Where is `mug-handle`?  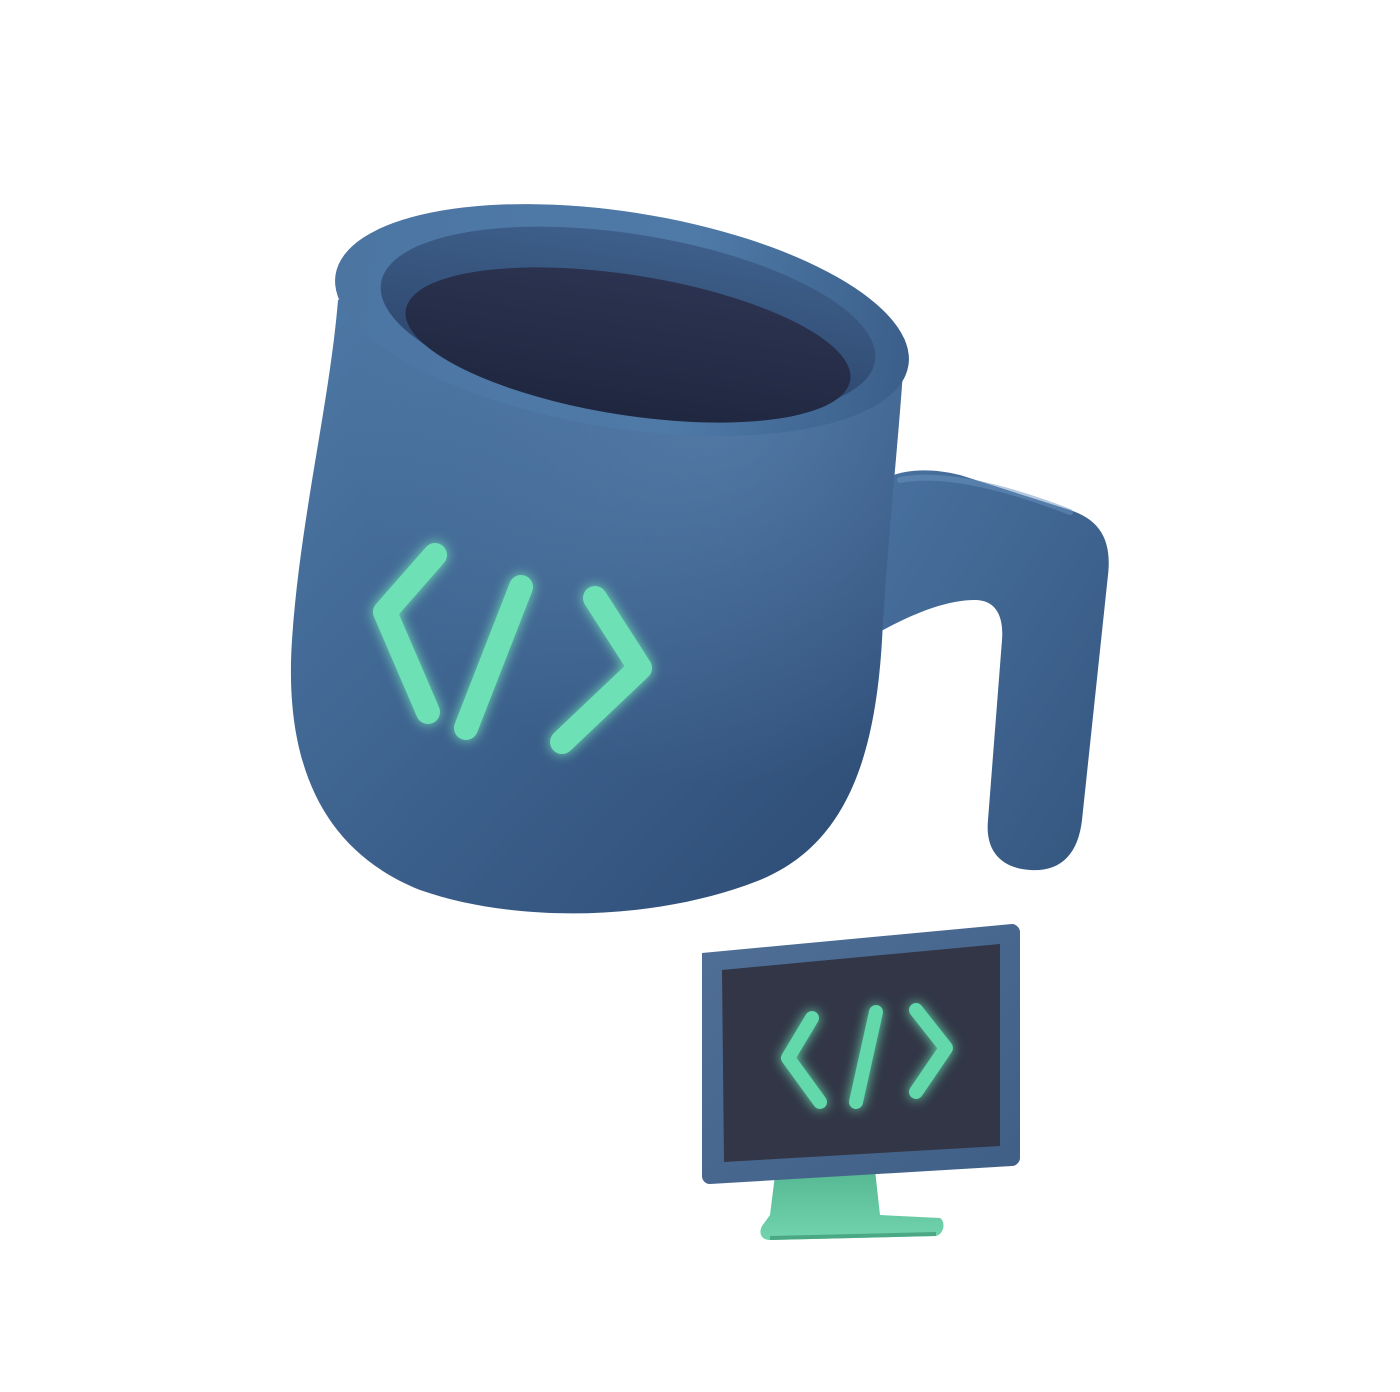 mug-handle is located at coordinates (984, 670).